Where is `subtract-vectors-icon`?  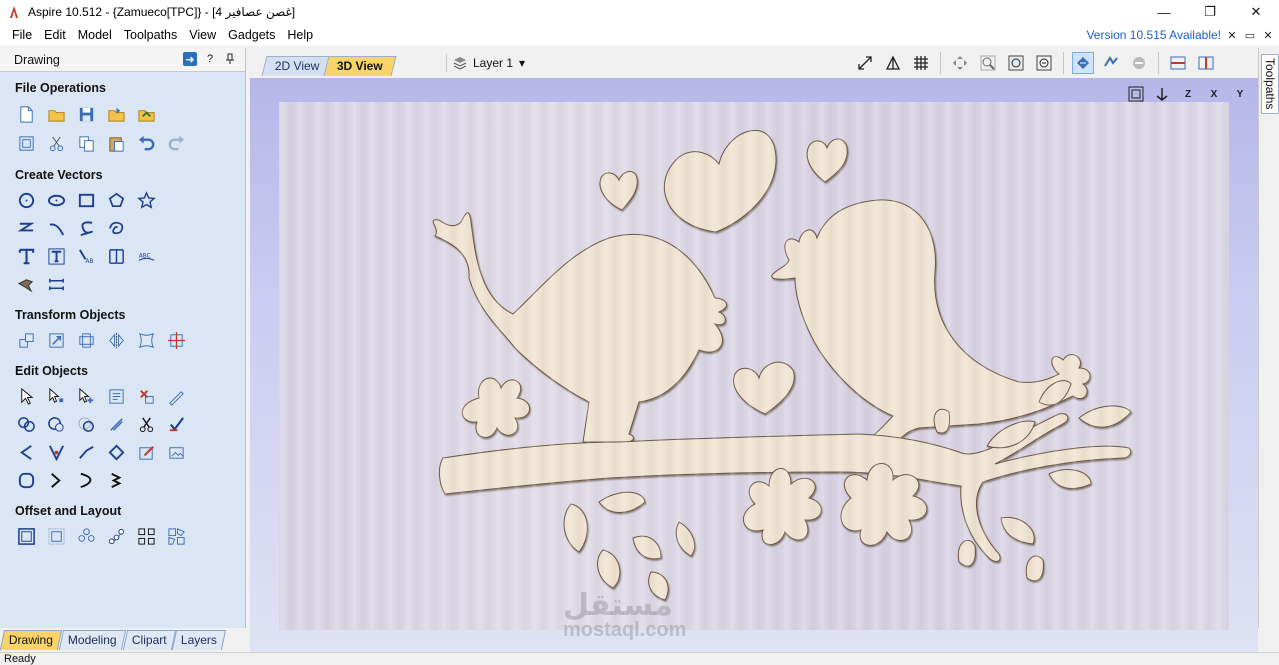
subtract-vectors-icon is located at coordinates (56, 424).